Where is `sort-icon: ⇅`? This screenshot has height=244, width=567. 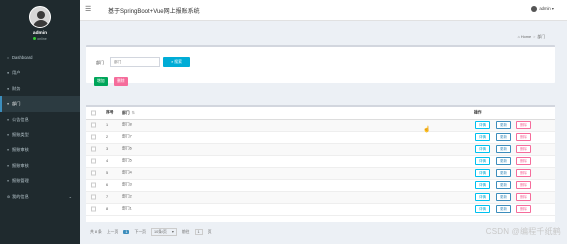
sort-icon: ⇅ is located at coordinates (133, 113).